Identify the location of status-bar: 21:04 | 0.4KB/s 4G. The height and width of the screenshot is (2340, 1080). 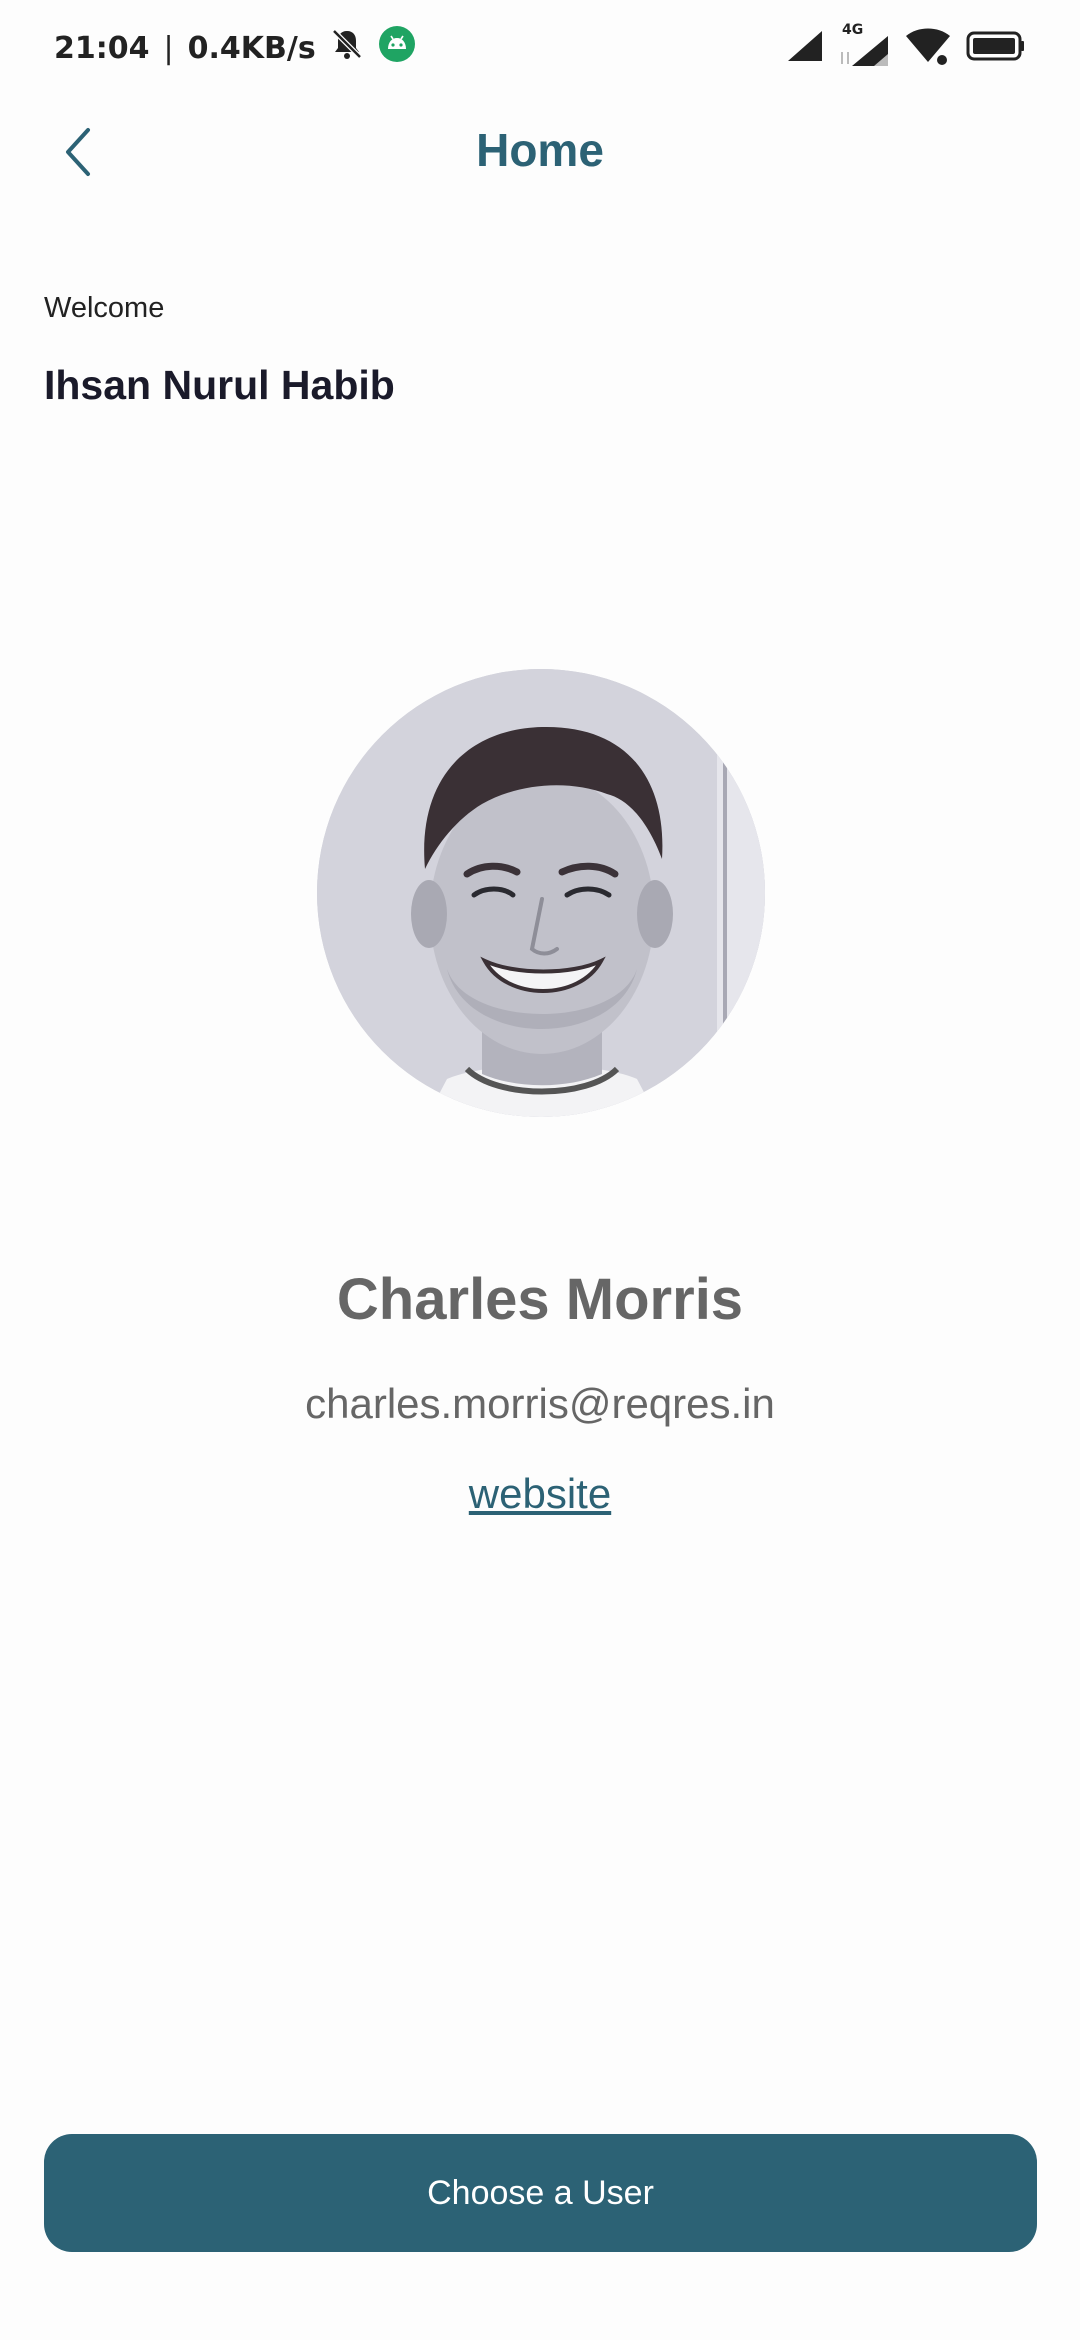
(540, 48).